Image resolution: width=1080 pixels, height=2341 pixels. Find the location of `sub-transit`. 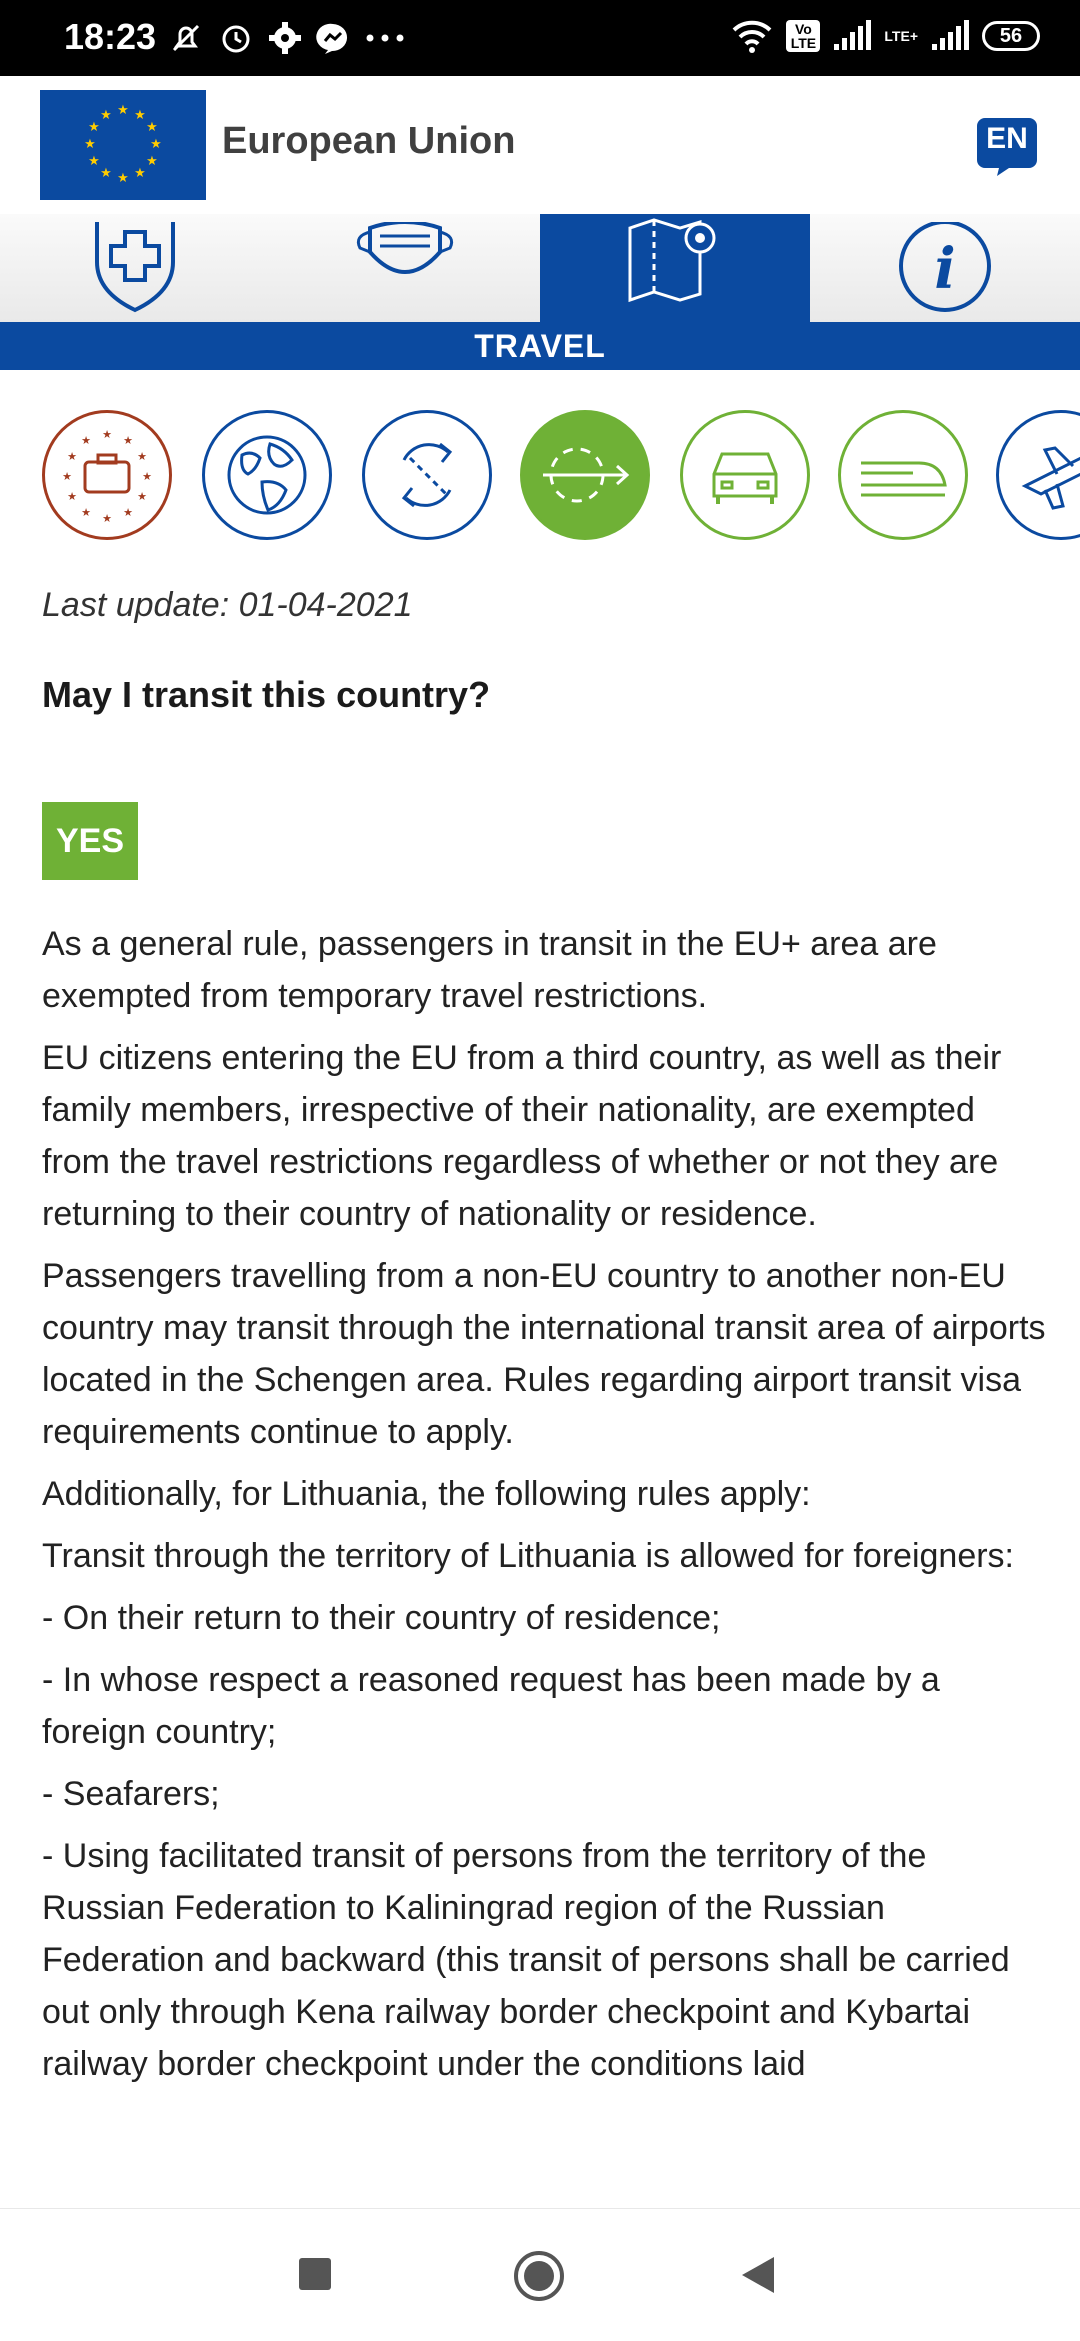

sub-transit is located at coordinates (585, 475).